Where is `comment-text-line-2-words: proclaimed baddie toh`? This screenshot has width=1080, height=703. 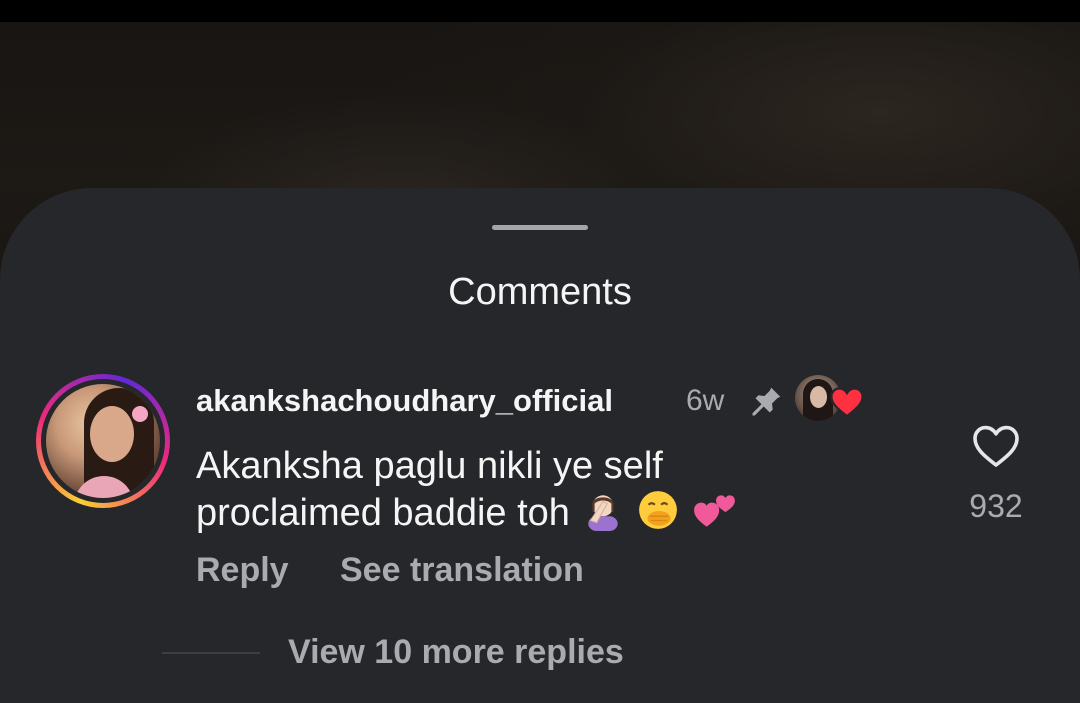 comment-text-line-2-words: proclaimed baddie toh is located at coordinates (383, 513).